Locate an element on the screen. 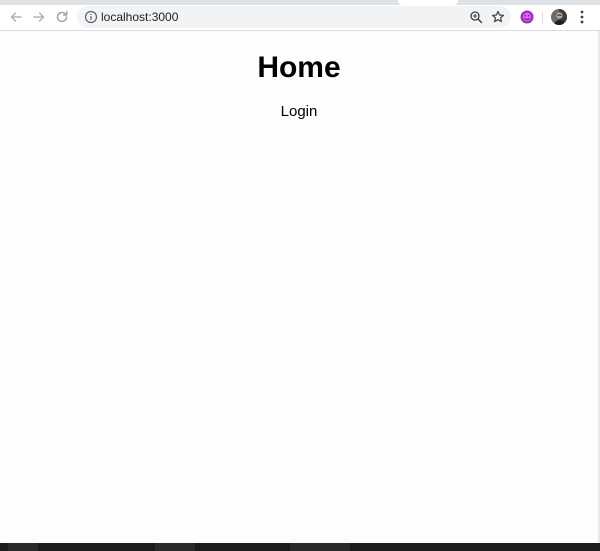 This screenshot has width=600, height=551. login-link: Login is located at coordinates (299, 112).